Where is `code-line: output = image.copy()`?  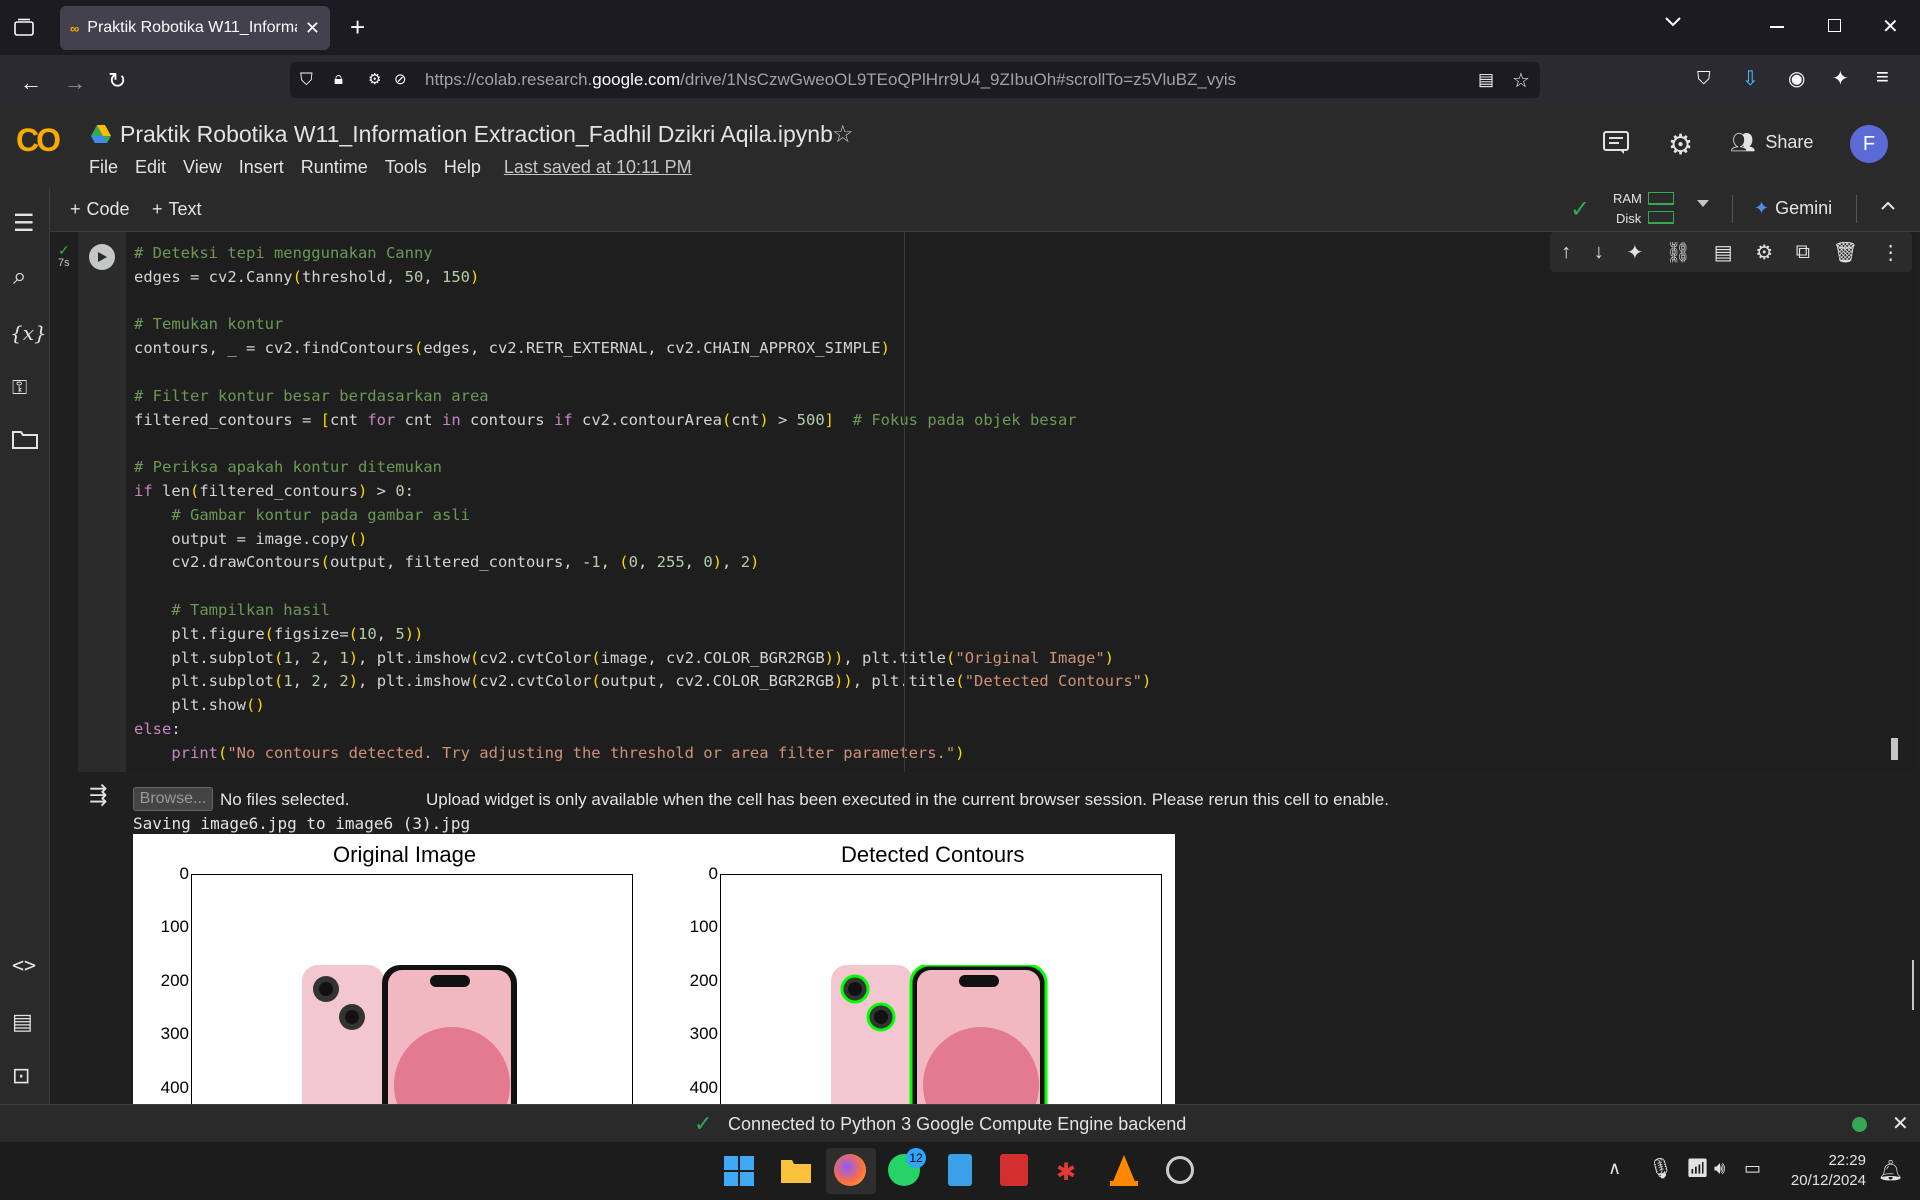
code-line: output = image.copy() is located at coordinates (1025, 540).